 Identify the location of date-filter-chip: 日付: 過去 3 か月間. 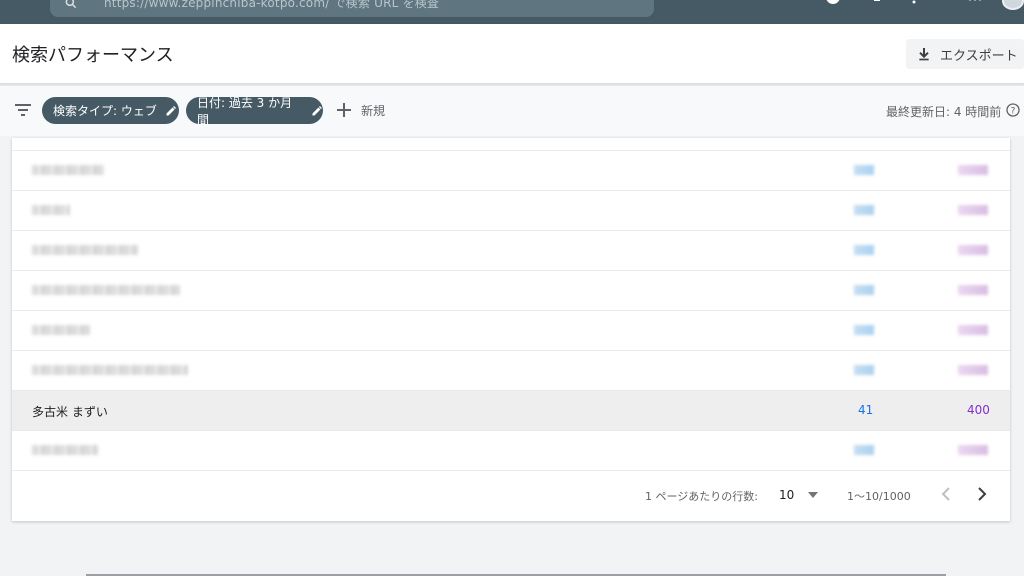
(254, 111).